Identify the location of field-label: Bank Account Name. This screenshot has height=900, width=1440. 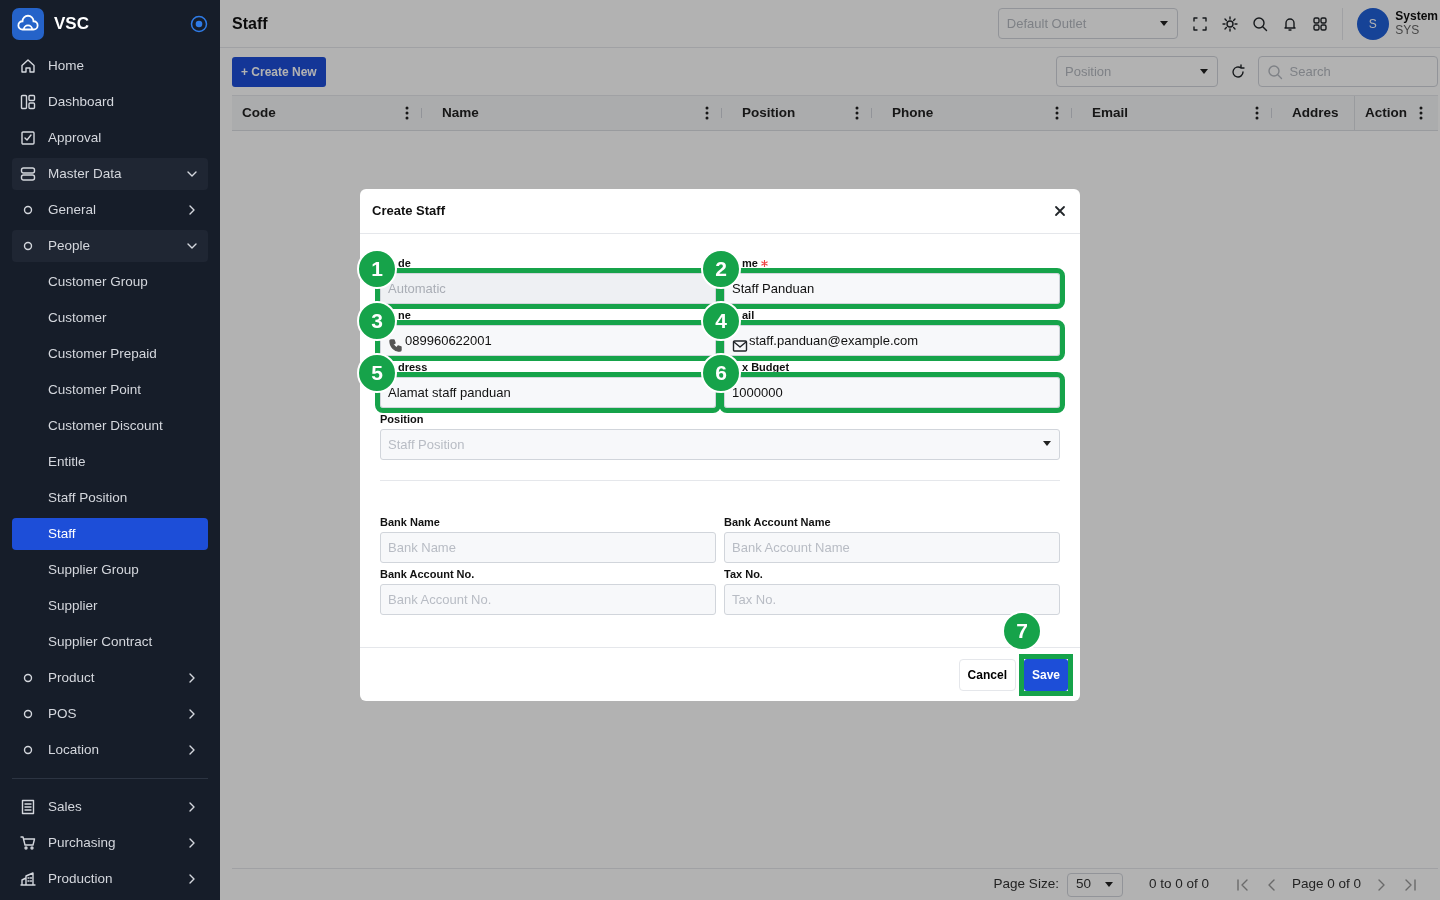
(777, 523).